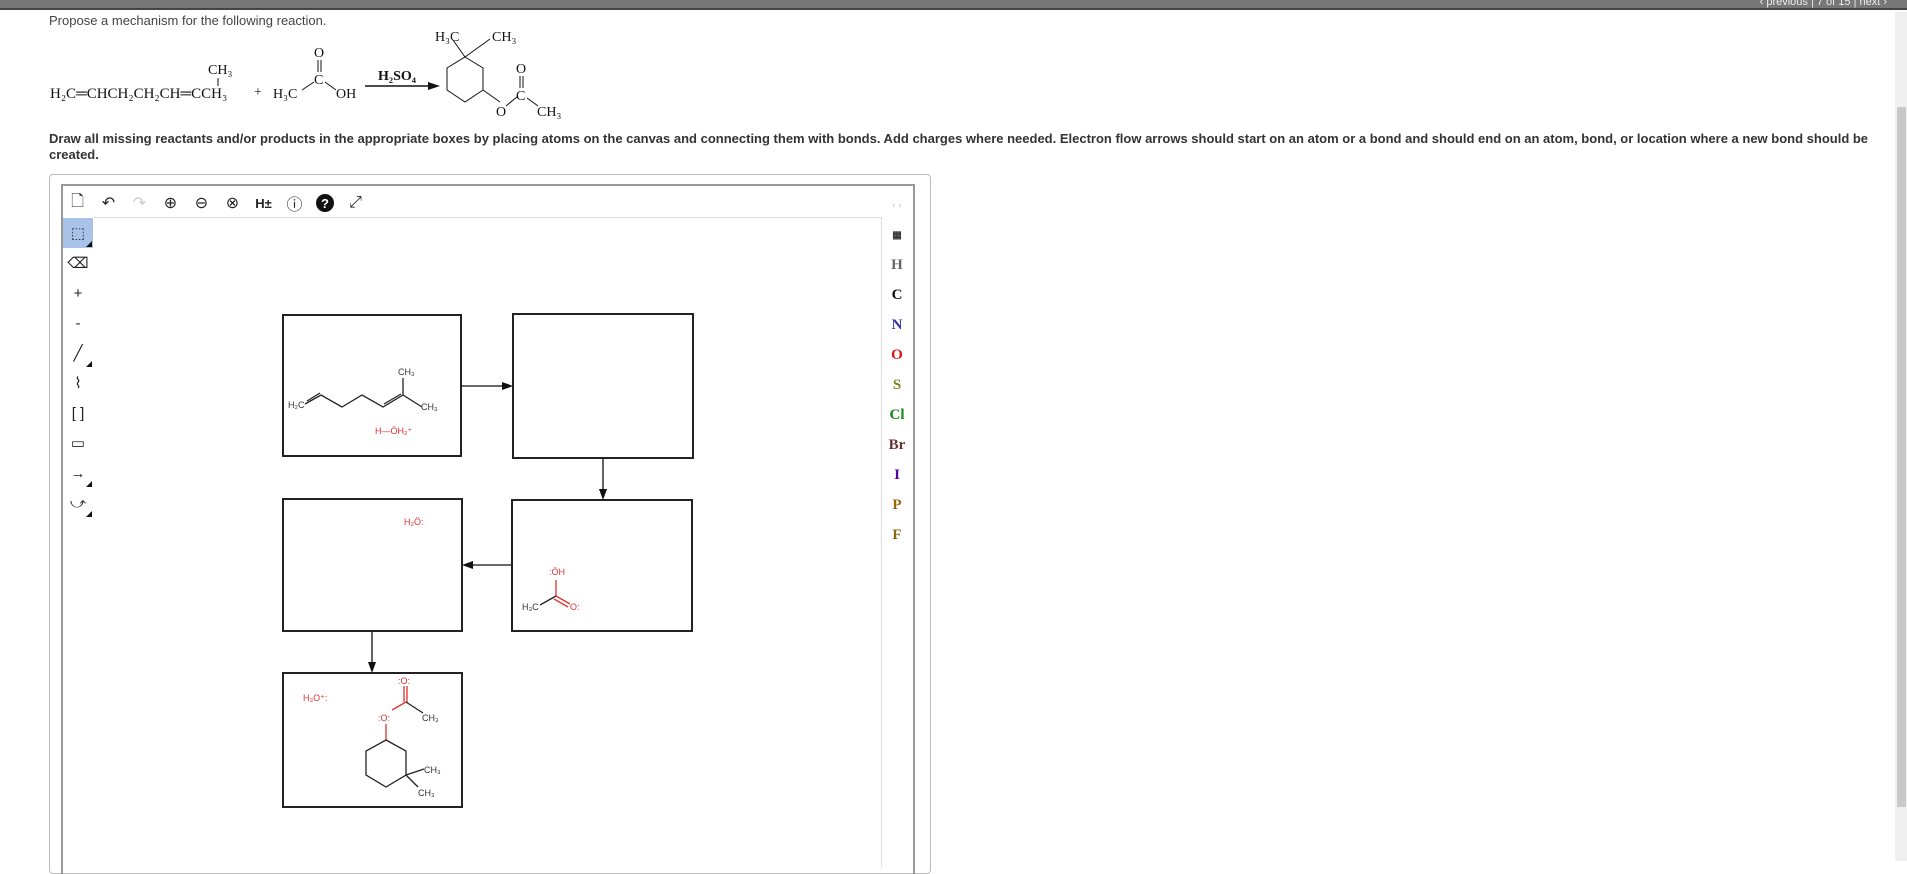 The image size is (1907, 874). What do you see at coordinates (315, 698) in the screenshot?
I see `box5-hydronium: H₃O⁺:` at bounding box center [315, 698].